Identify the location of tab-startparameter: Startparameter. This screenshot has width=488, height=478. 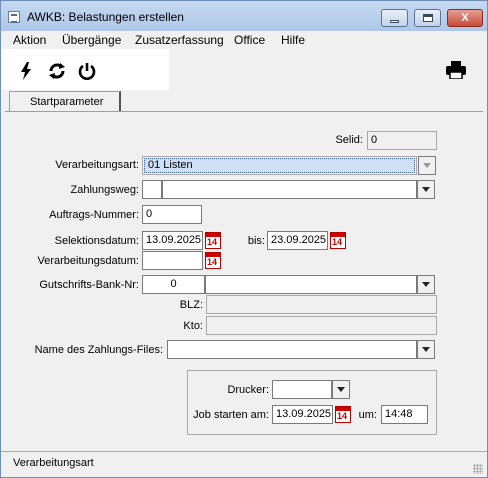
(65, 101).